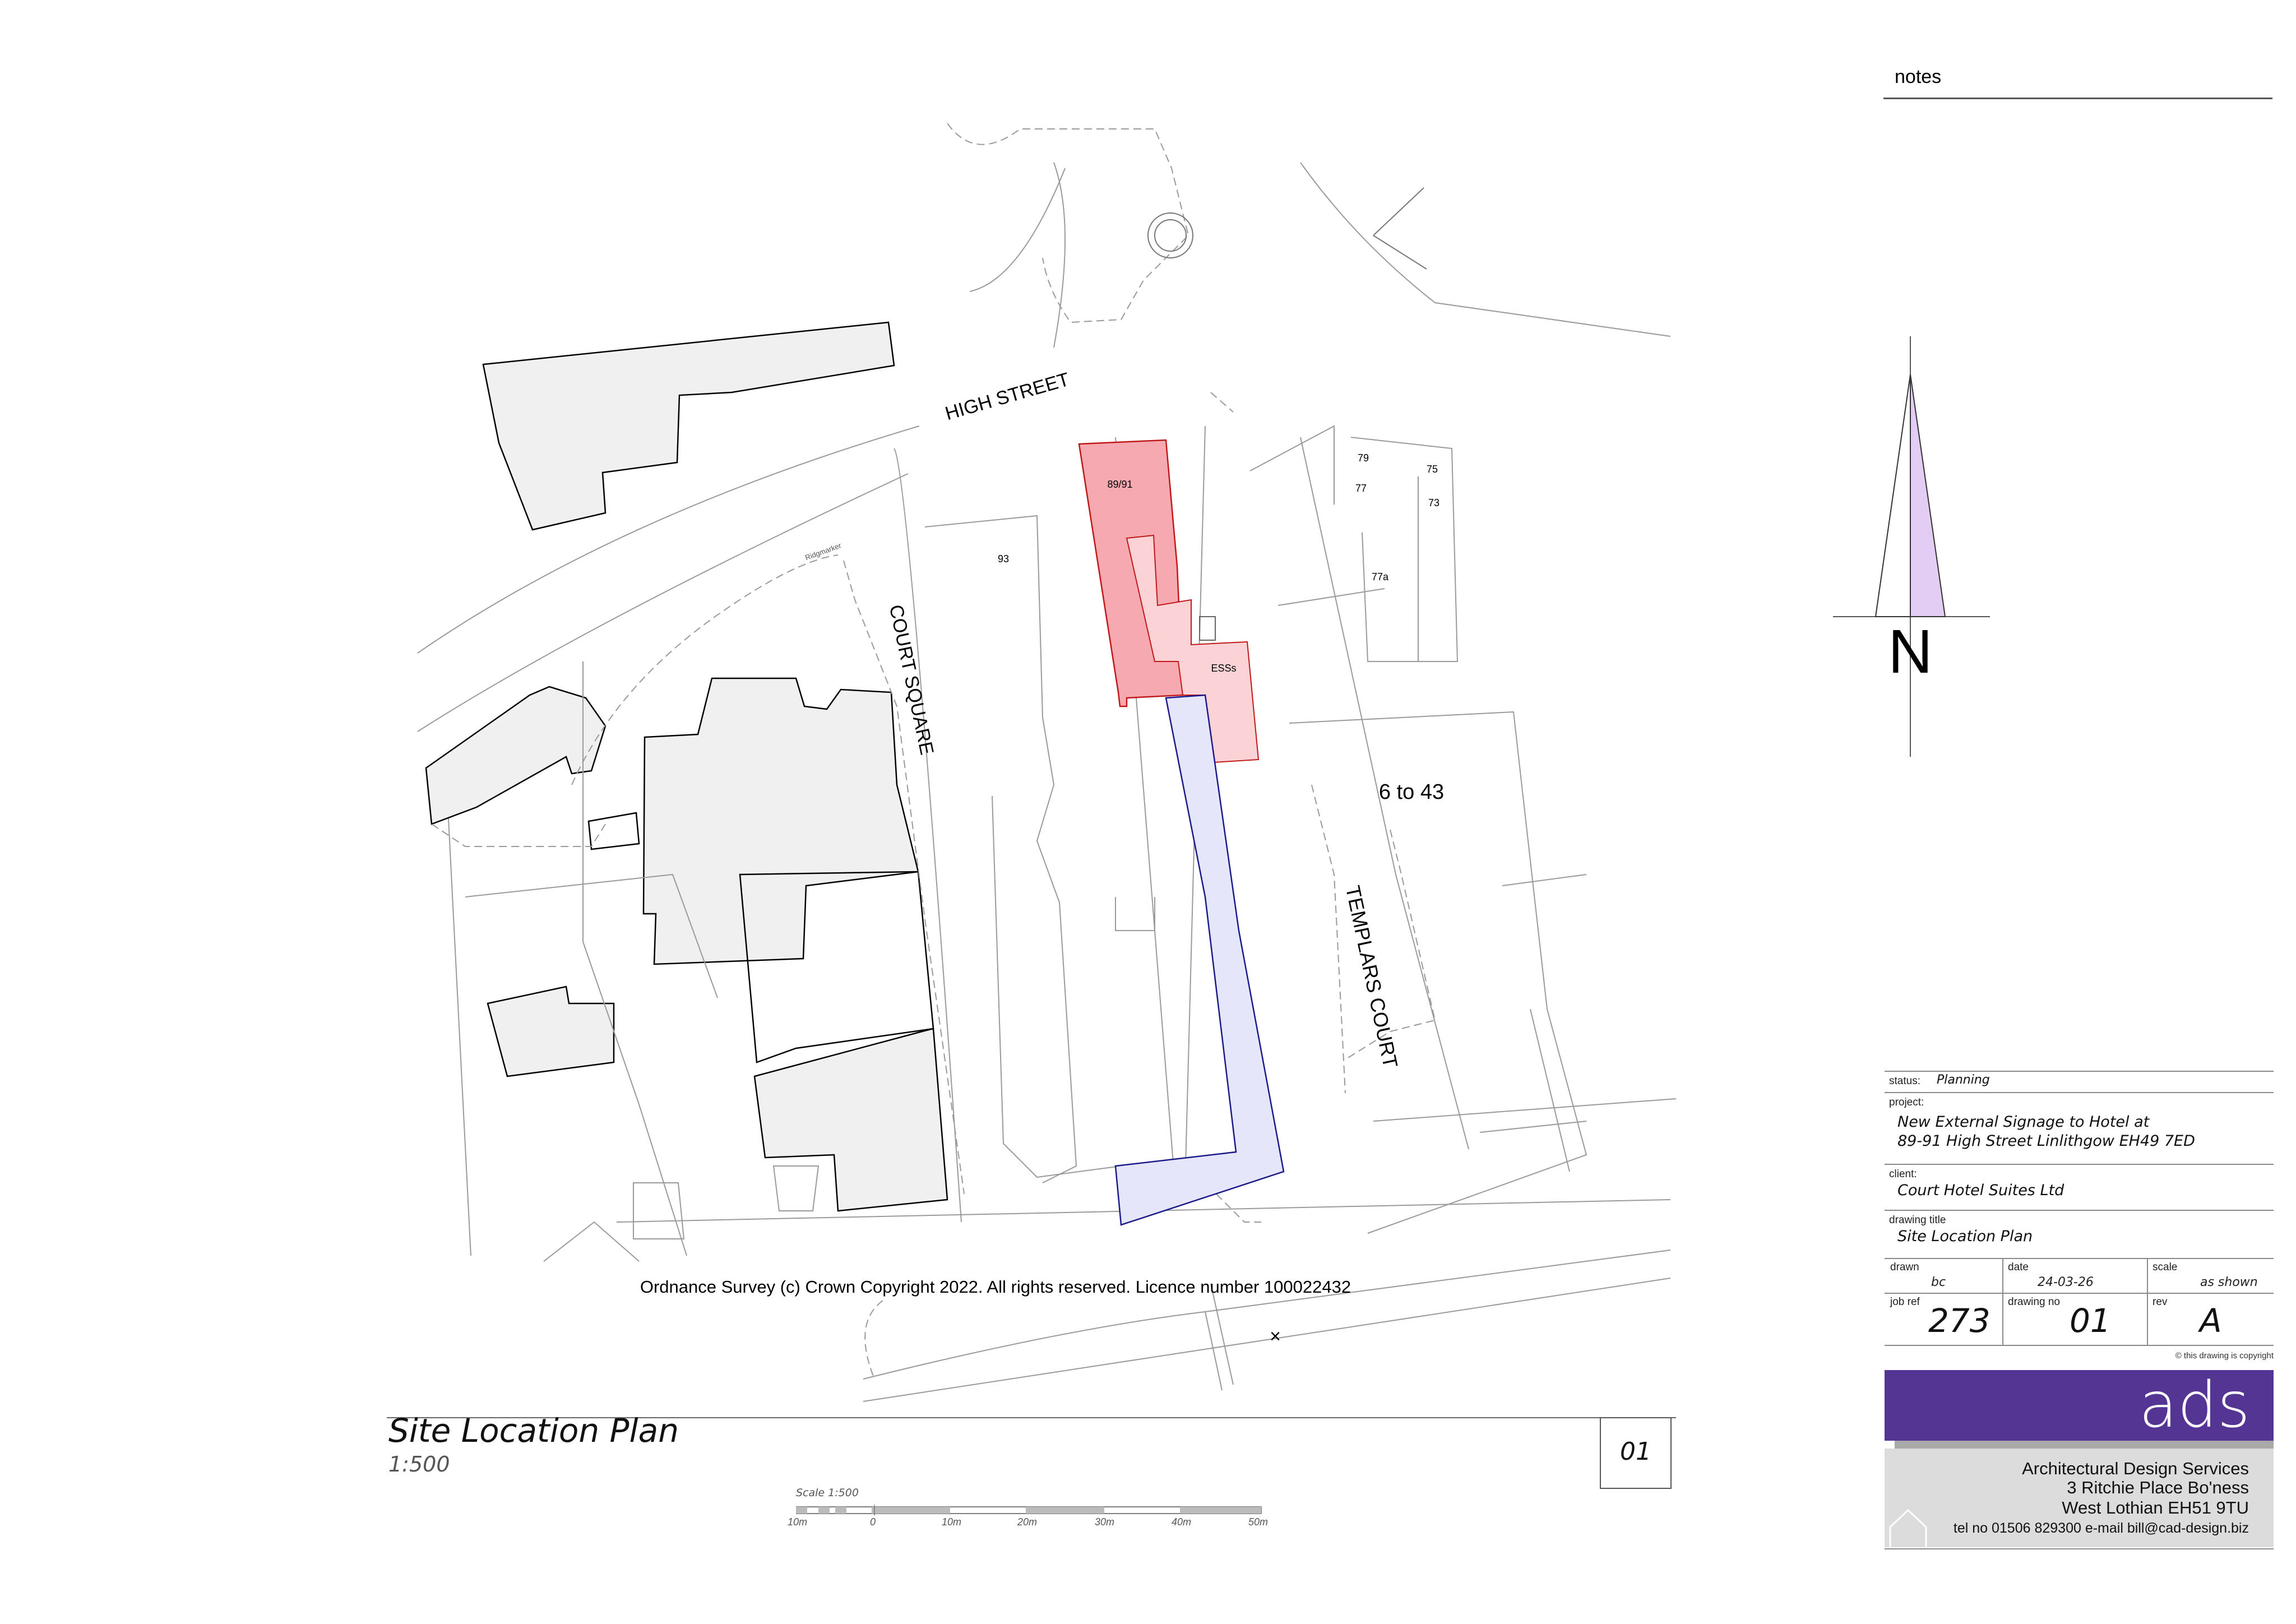 This screenshot has width=2296, height=1624. What do you see at coordinates (1371, 976) in the screenshot?
I see `label-templars-court: TEMPLARS COURT` at bounding box center [1371, 976].